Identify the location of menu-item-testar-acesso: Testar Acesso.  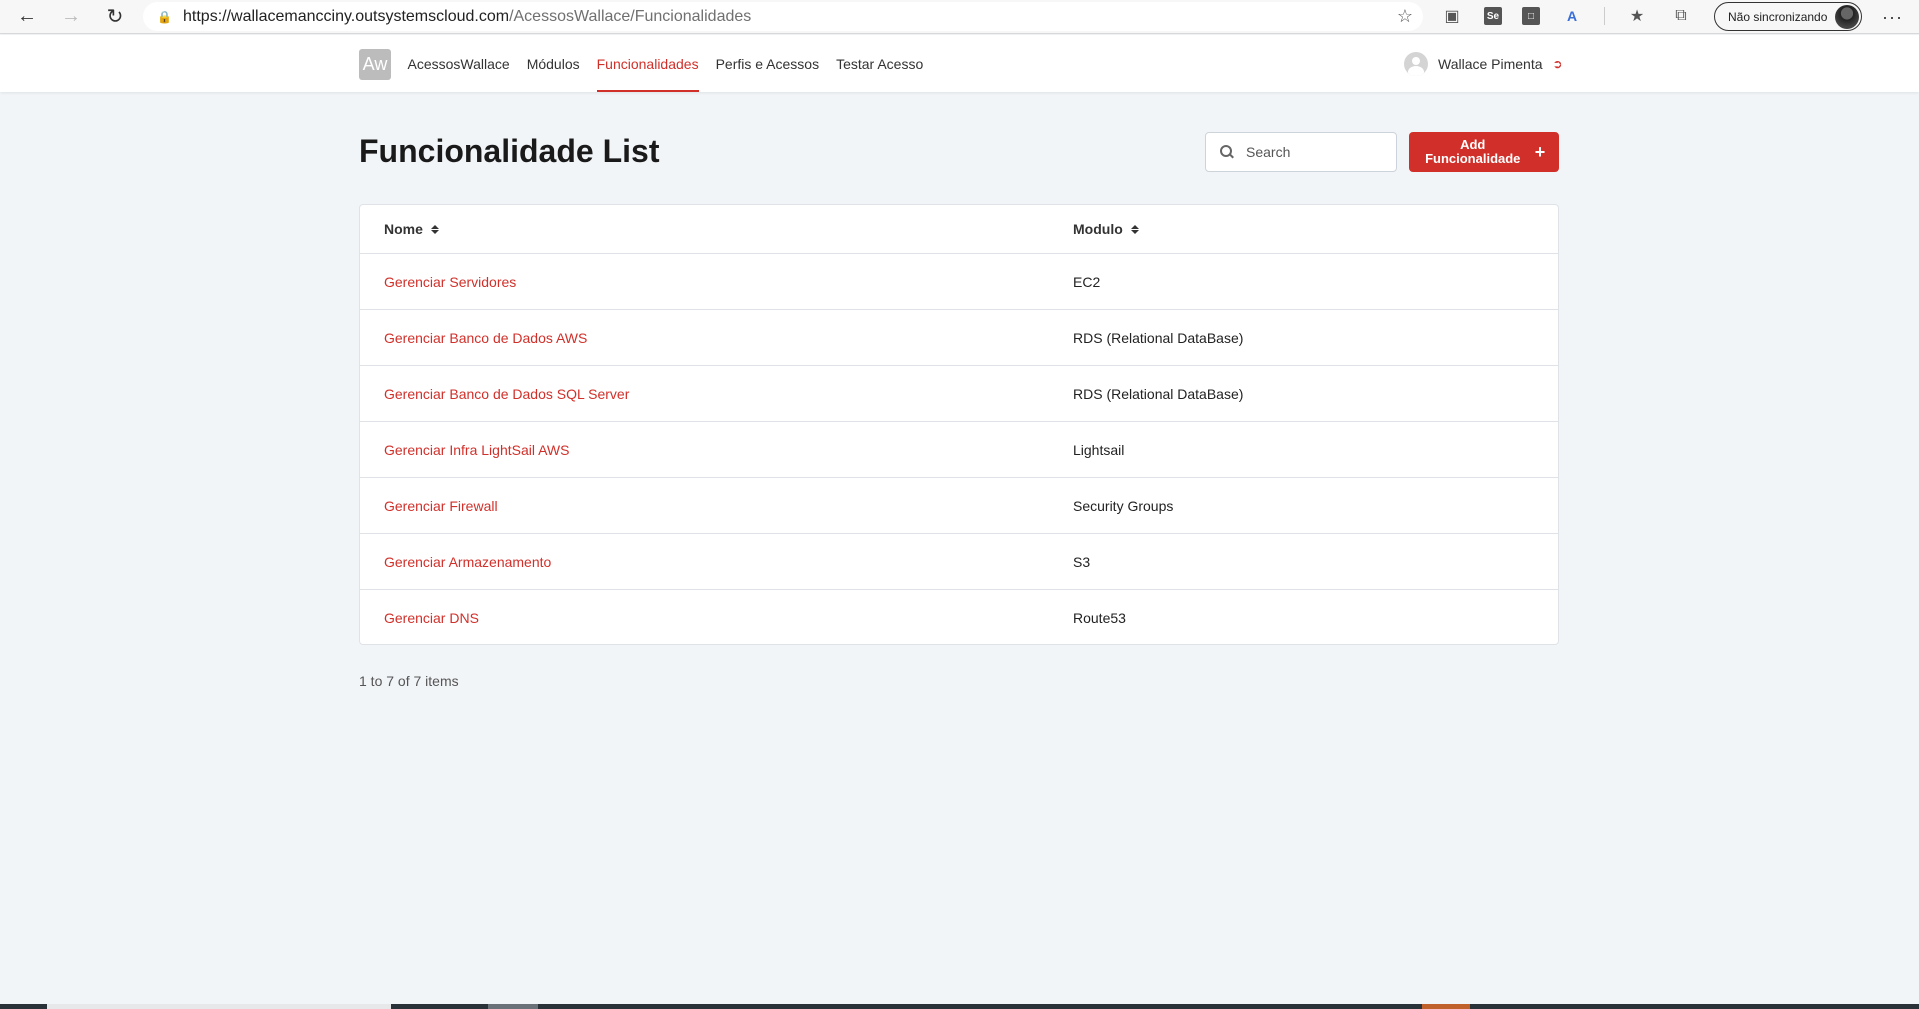
(880, 63).